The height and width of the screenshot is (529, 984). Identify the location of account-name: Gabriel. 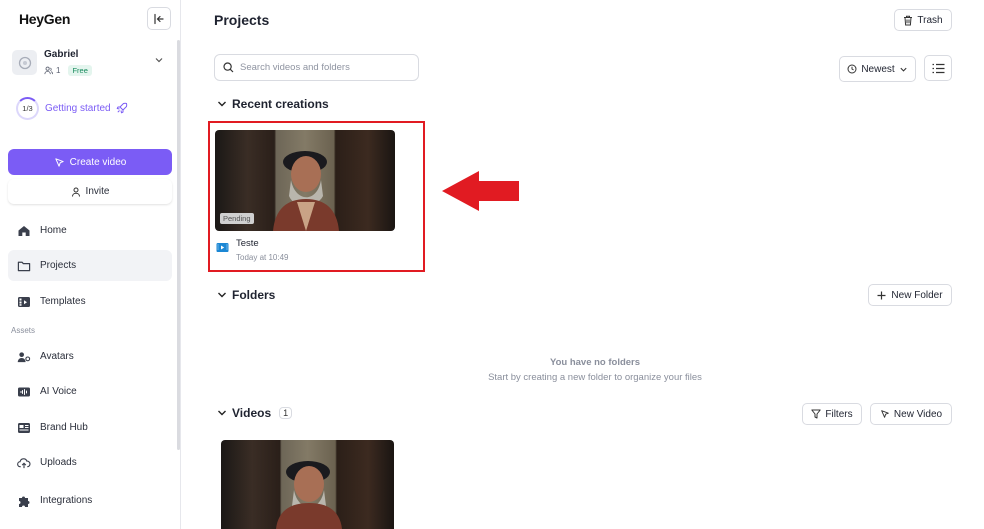
(61, 54).